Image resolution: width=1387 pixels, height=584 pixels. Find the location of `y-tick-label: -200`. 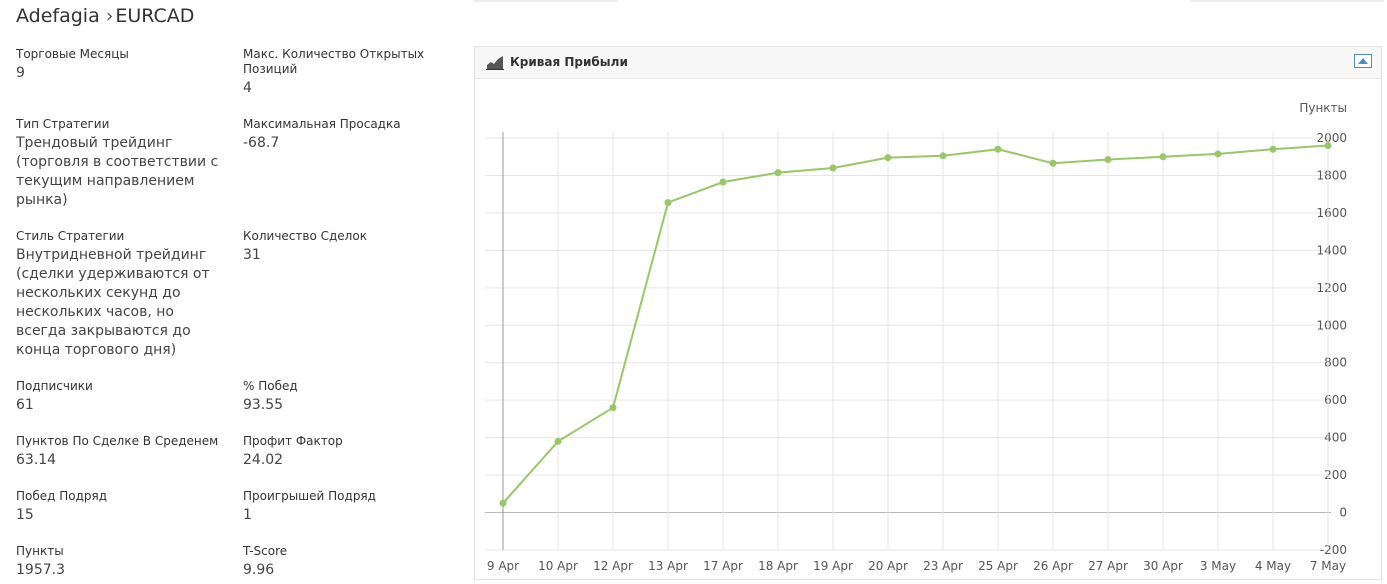

y-tick-label: -200 is located at coordinates (1333, 550).